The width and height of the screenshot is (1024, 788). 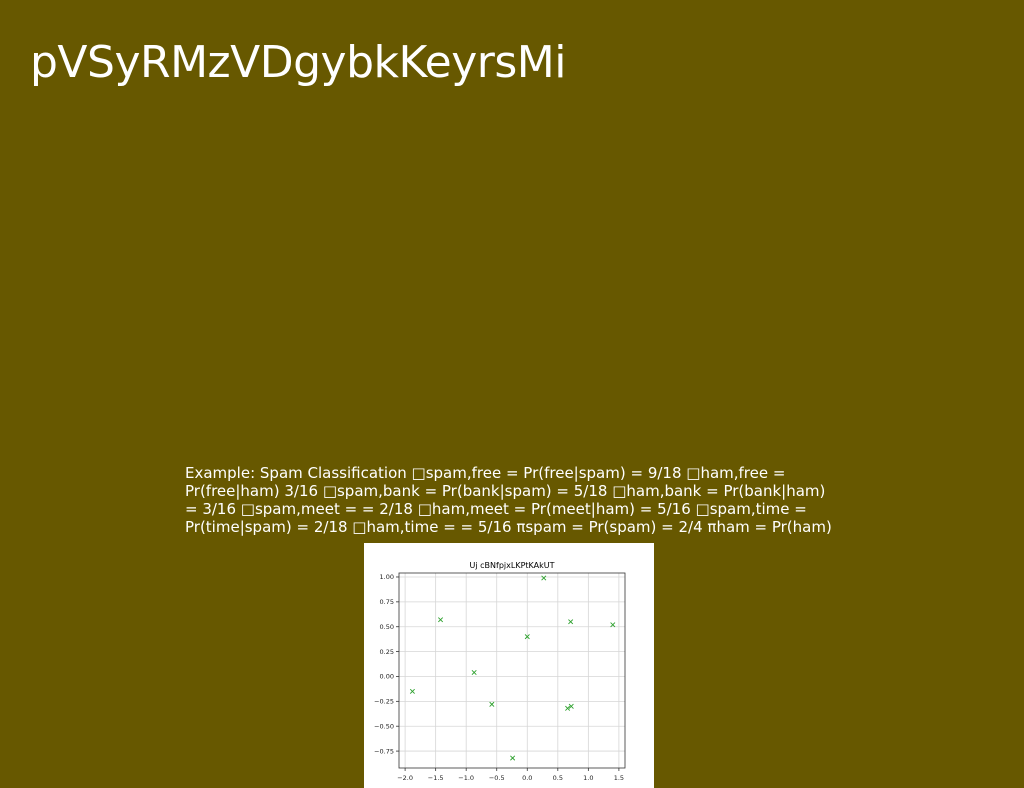 What do you see at coordinates (558, 778) in the screenshot?
I see `x-tick-label: 0.5` at bounding box center [558, 778].